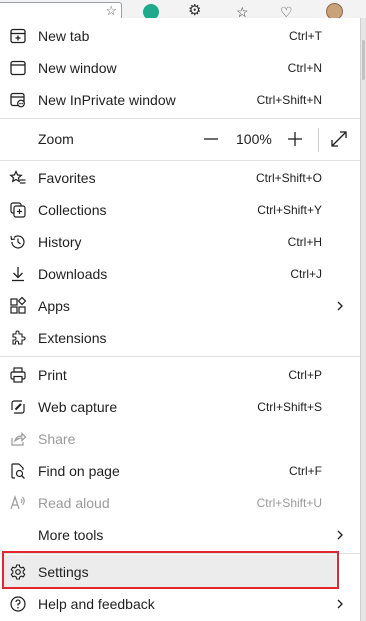 The image size is (366, 621). What do you see at coordinates (180, 242) in the screenshot?
I see `menu-item-history: History Ctrl+H` at bounding box center [180, 242].